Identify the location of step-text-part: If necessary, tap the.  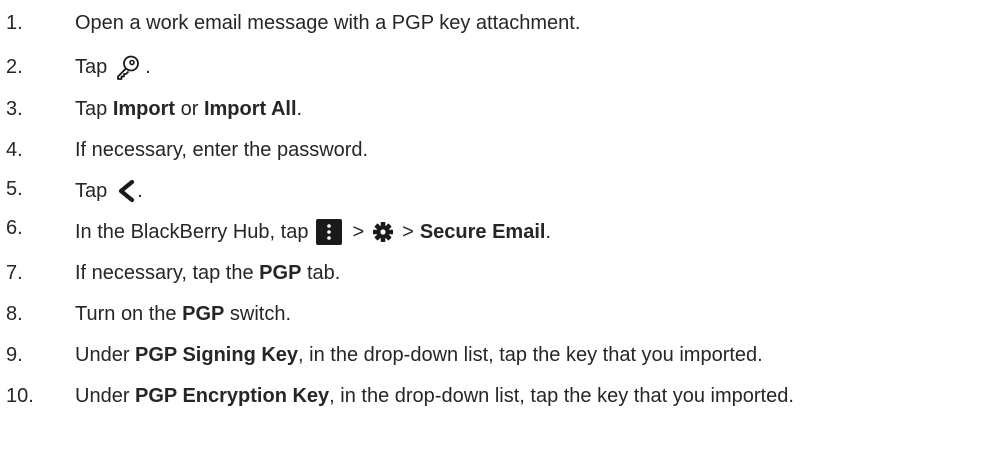
(167, 273).